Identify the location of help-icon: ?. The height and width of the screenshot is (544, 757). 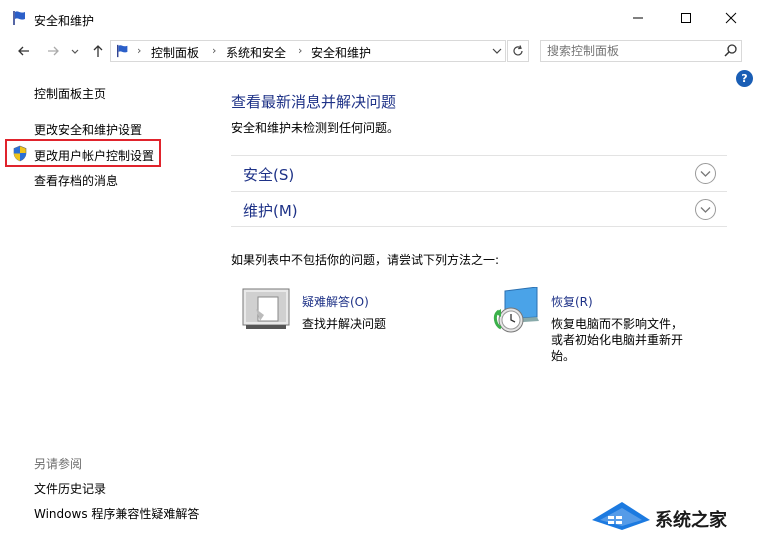
(744, 78).